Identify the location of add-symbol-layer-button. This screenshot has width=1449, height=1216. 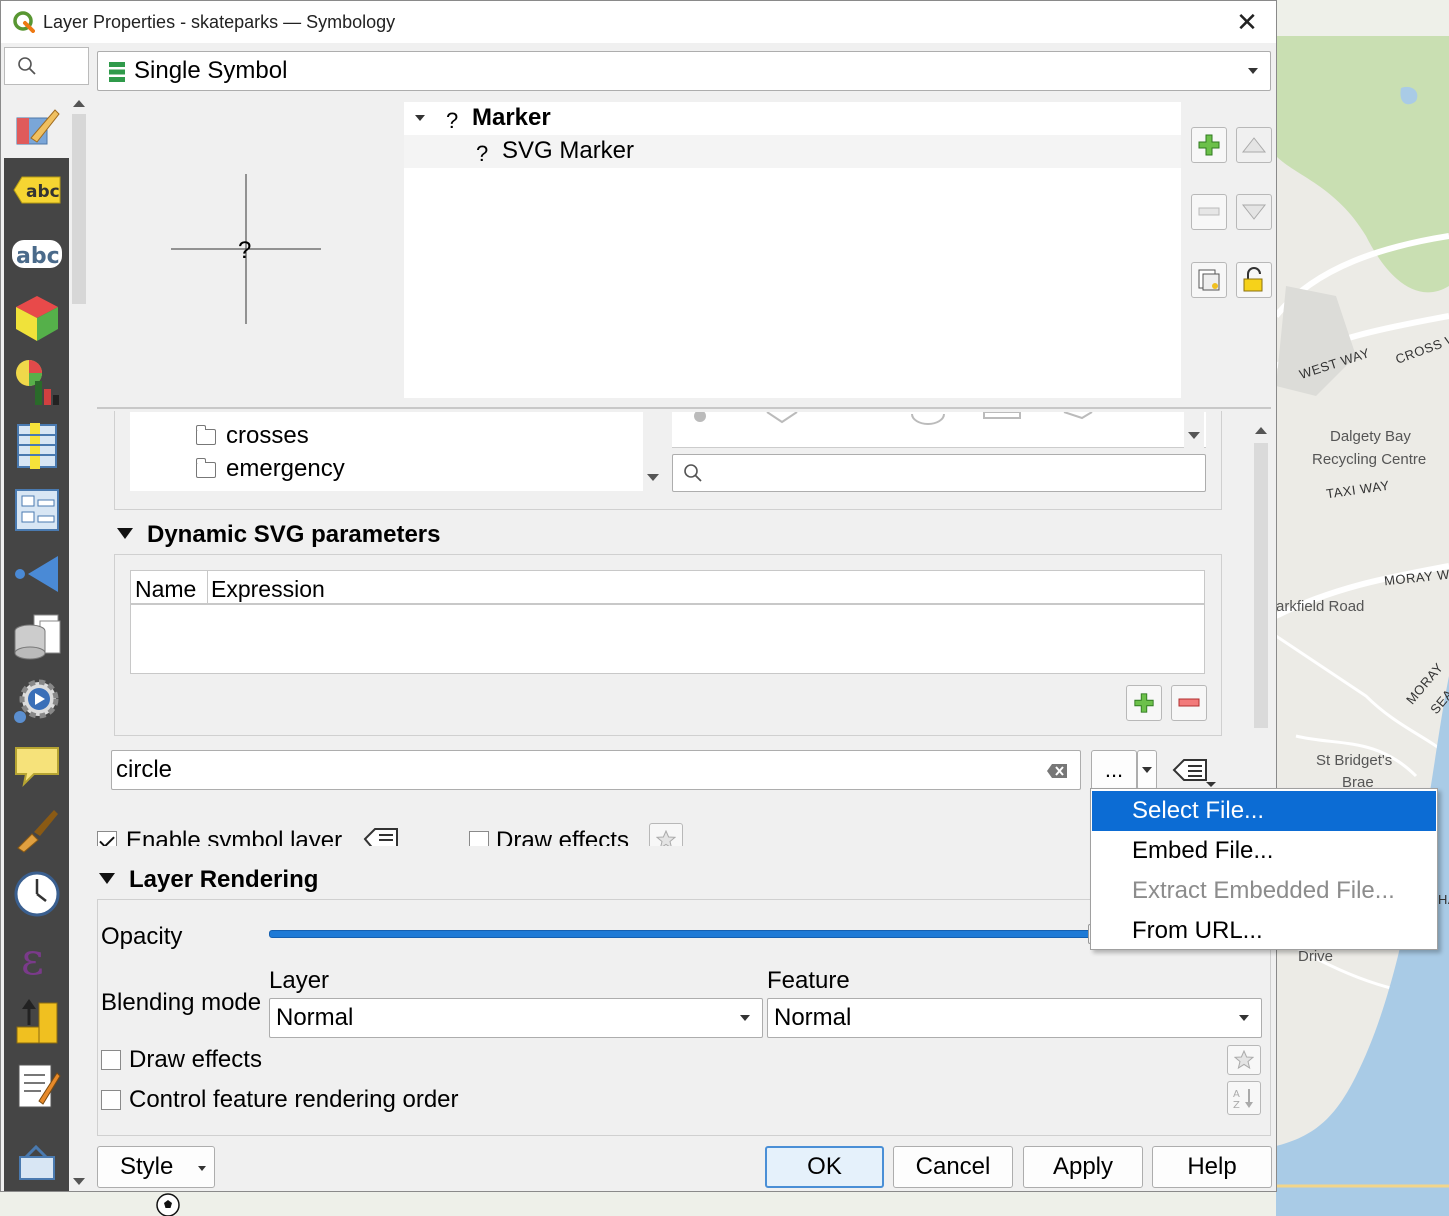
(1209, 145).